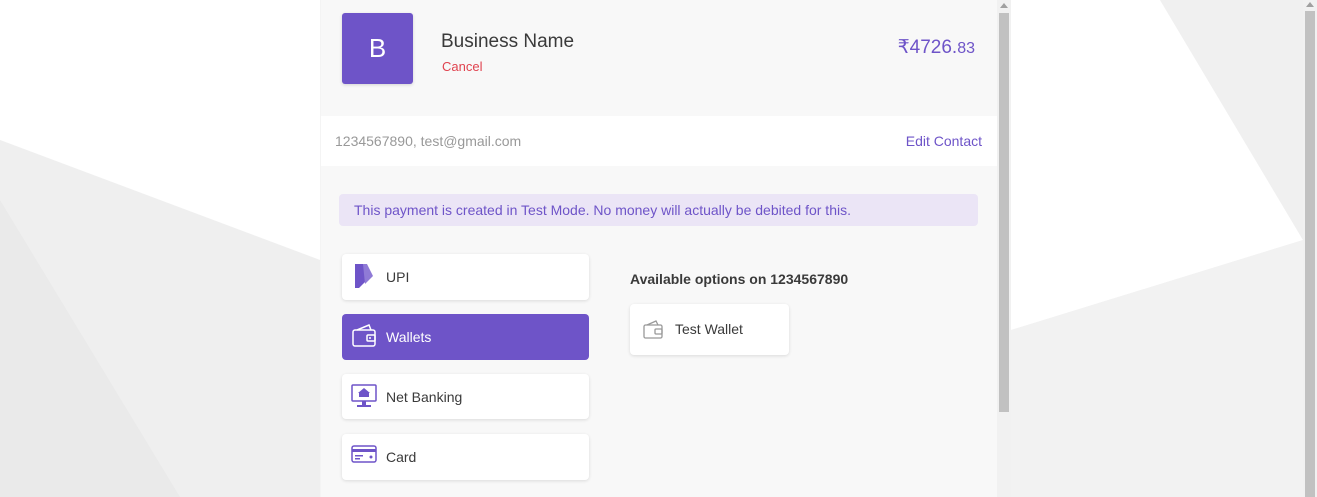 This screenshot has width=1317, height=497. I want to click on amount-main: 4726., so click(933, 47).